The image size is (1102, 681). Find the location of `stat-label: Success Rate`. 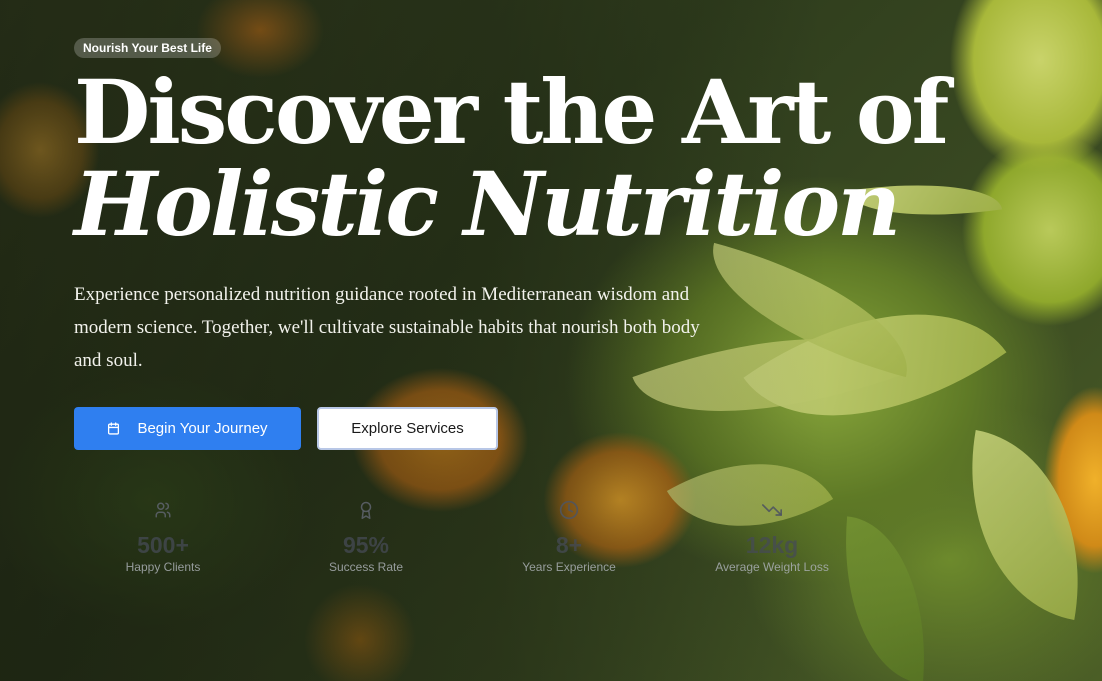

stat-label: Success Rate is located at coordinates (366, 567).